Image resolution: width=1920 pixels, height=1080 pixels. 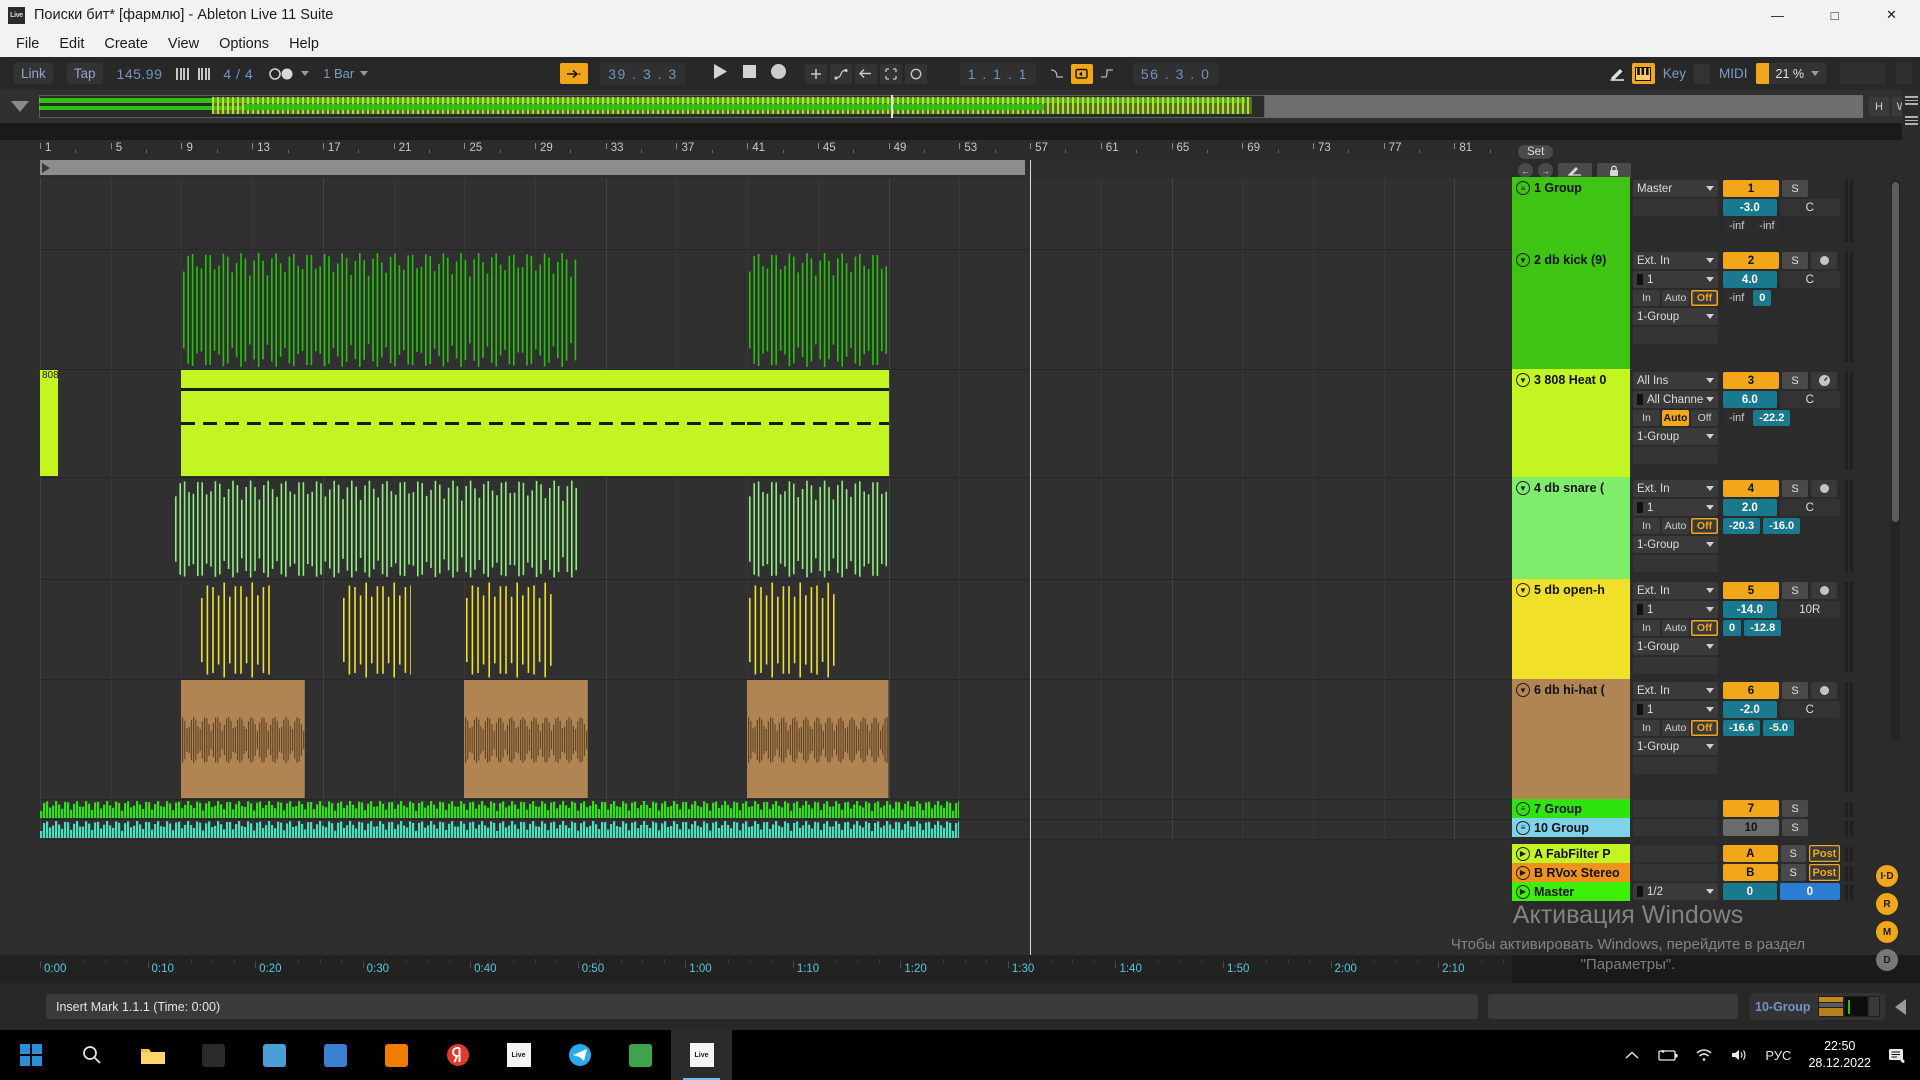 I want to click on session-side-button: M, so click(x=1887, y=932).